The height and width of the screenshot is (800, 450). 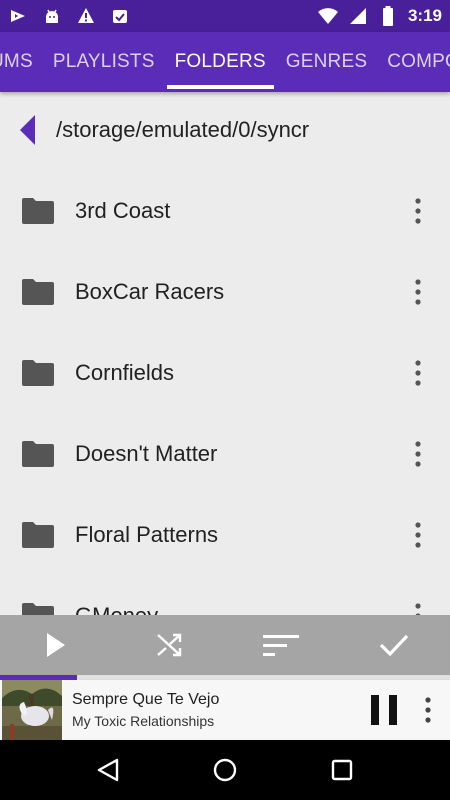 What do you see at coordinates (358, 16) in the screenshot?
I see `signal-icon` at bounding box center [358, 16].